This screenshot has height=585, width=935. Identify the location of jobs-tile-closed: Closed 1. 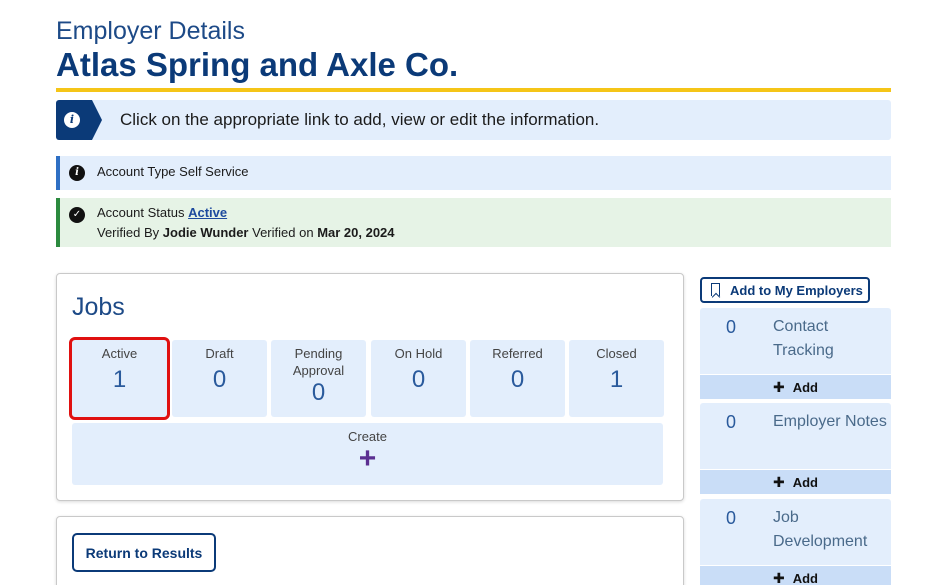
(616, 378).